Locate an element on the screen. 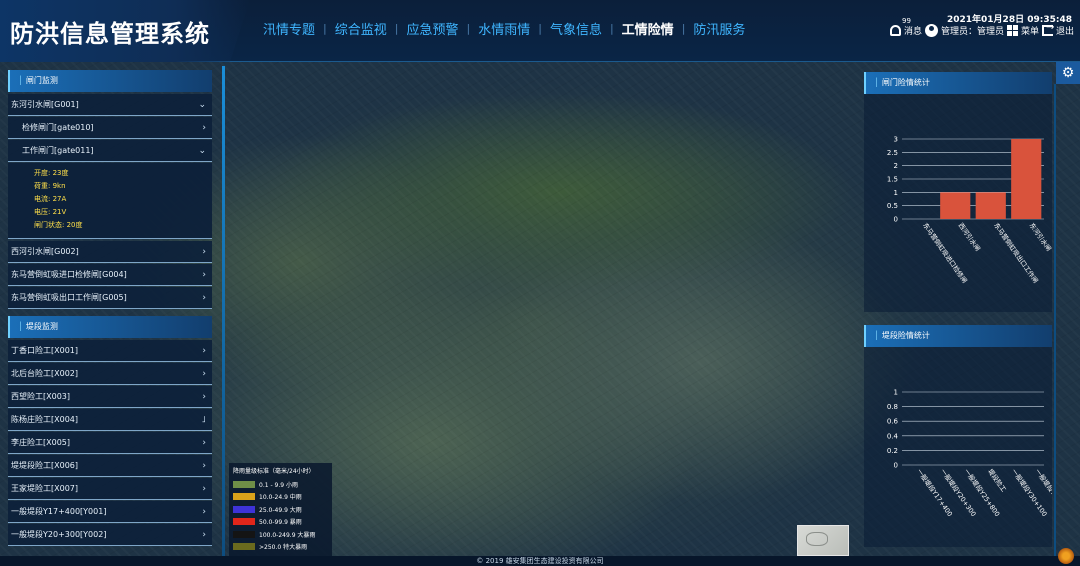 This screenshot has height=566, width=1080. row-label: 工作闸门[gate011] is located at coordinates (58, 150).